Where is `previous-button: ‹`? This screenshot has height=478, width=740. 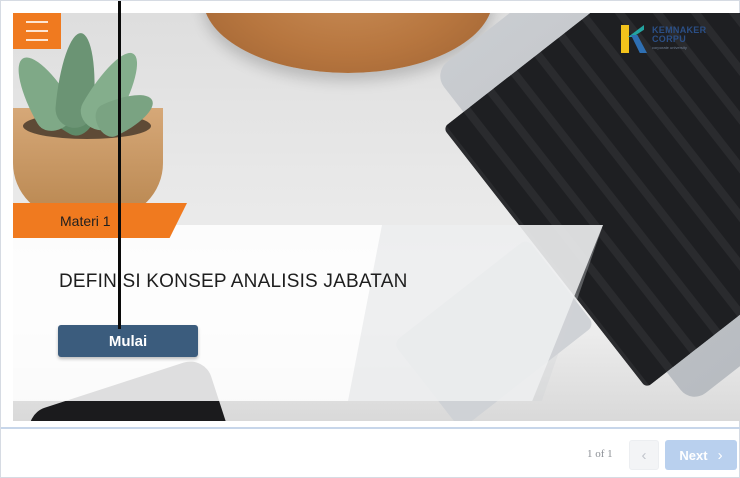 previous-button: ‹ is located at coordinates (644, 455).